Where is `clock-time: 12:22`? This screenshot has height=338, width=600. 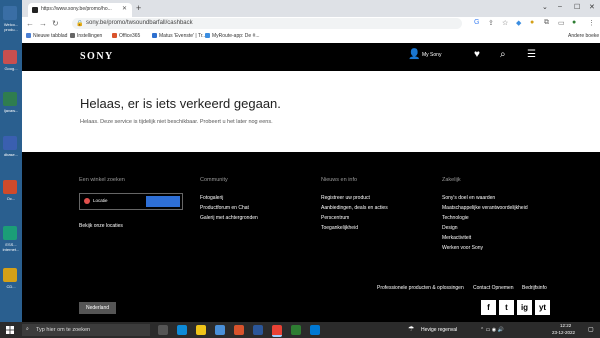 clock-time: 12:22 is located at coordinates (565, 325).